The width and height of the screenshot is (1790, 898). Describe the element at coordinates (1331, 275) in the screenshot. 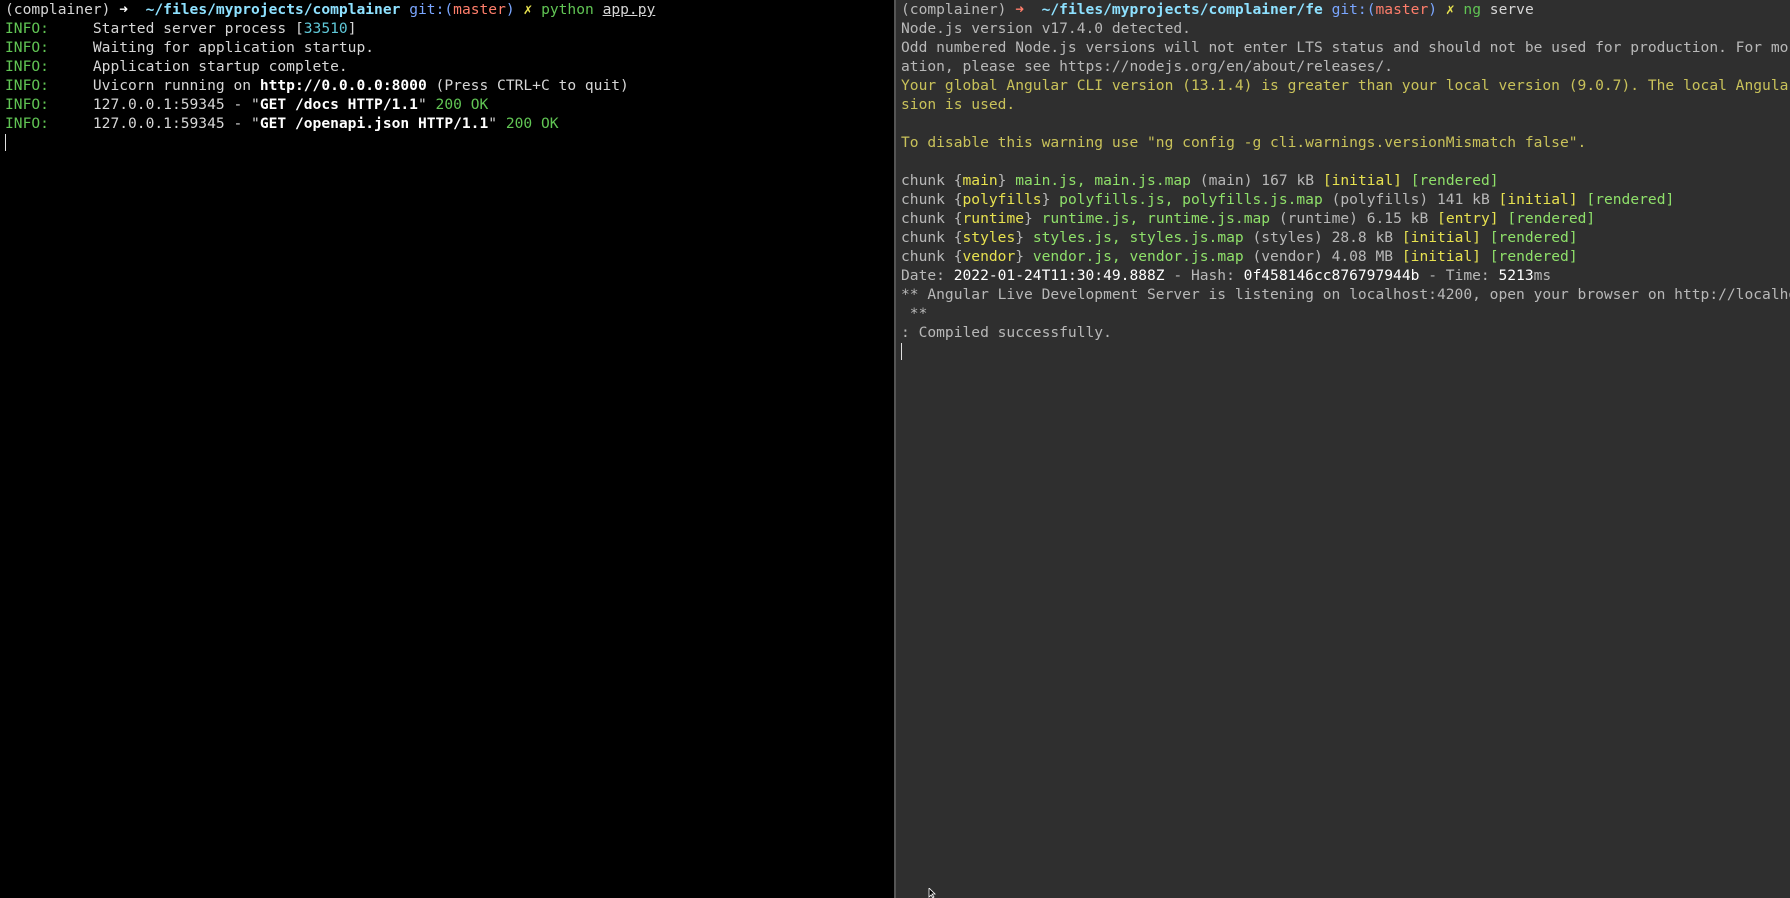

I see `build-hash: 0f458146cc876797944b` at that location.